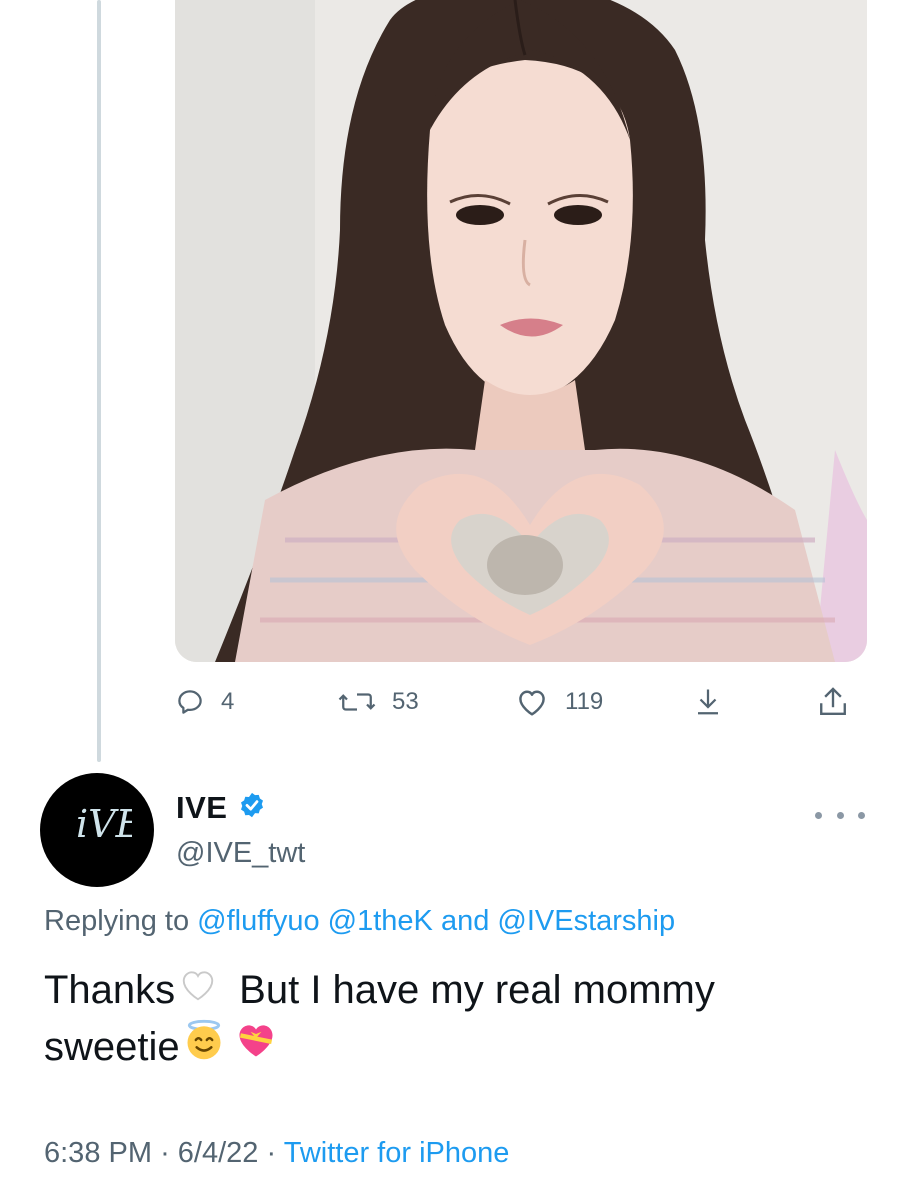 This screenshot has width=911, height=1200. I want to click on thread-connector-line, so click(99, 381).